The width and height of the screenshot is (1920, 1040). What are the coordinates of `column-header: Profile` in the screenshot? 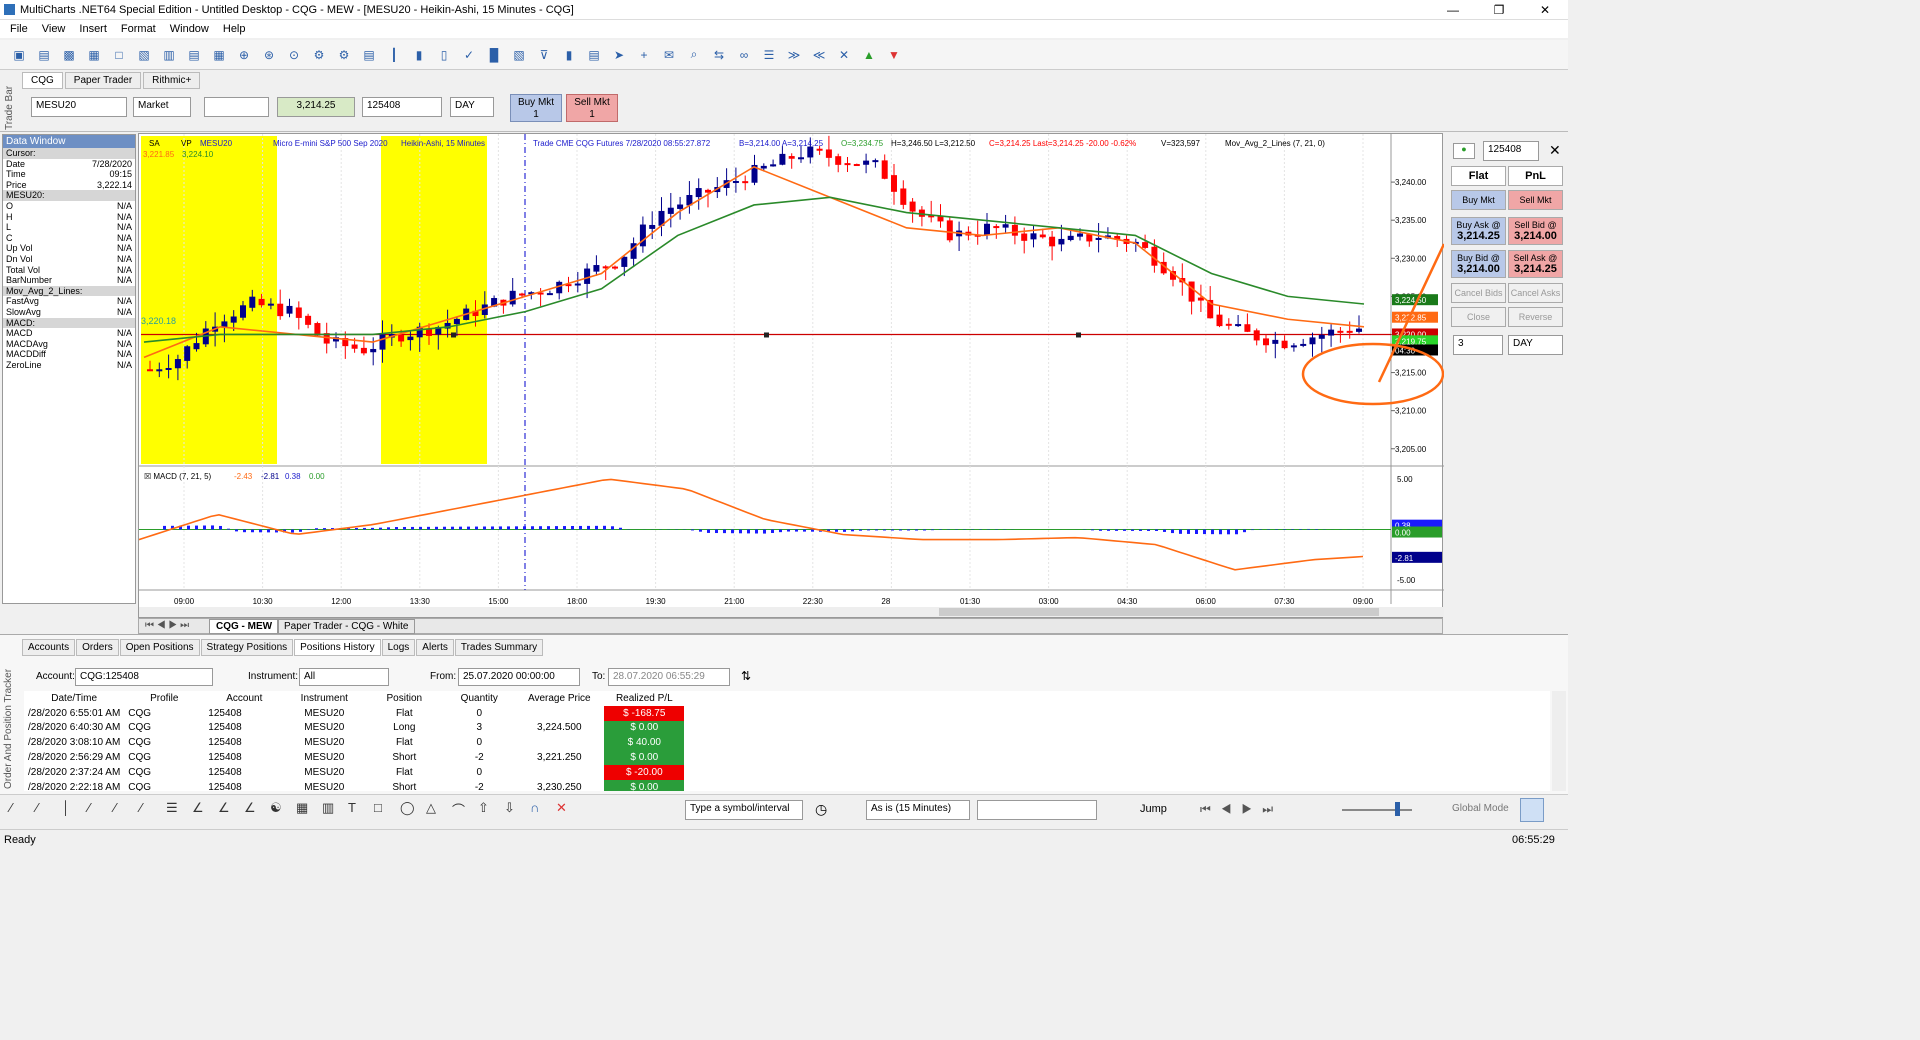 It's located at (164, 698).